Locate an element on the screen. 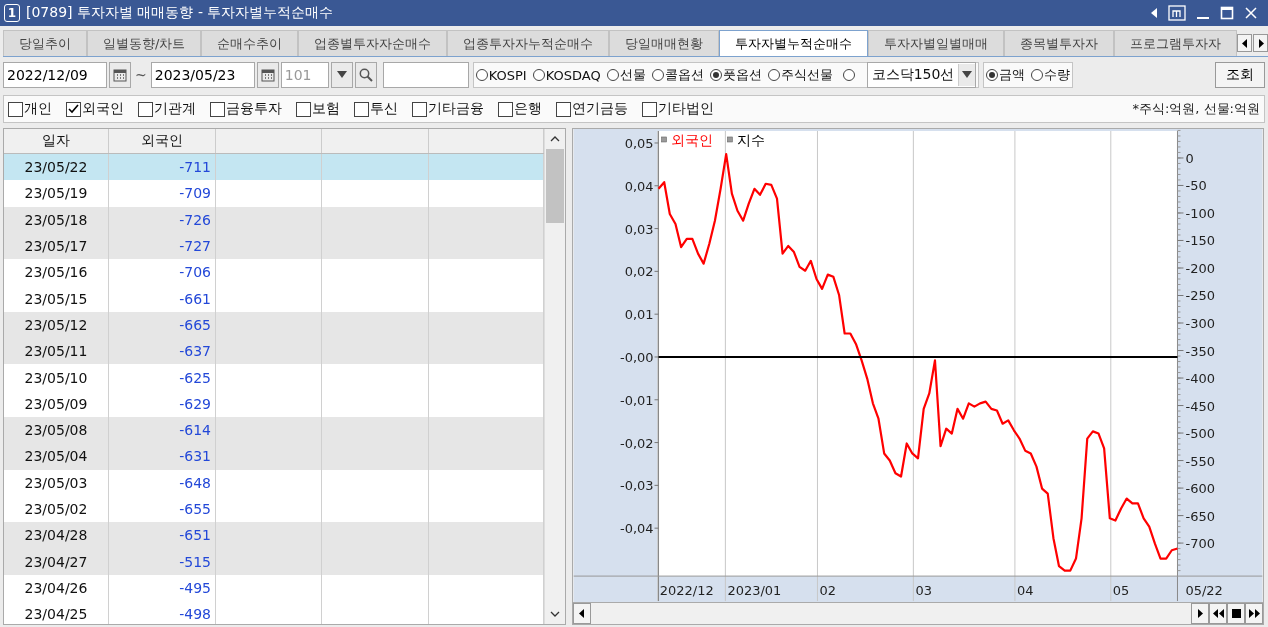 Image resolution: width=1268 pixels, height=627 pixels. rewind-icon is located at coordinates (1218, 613).